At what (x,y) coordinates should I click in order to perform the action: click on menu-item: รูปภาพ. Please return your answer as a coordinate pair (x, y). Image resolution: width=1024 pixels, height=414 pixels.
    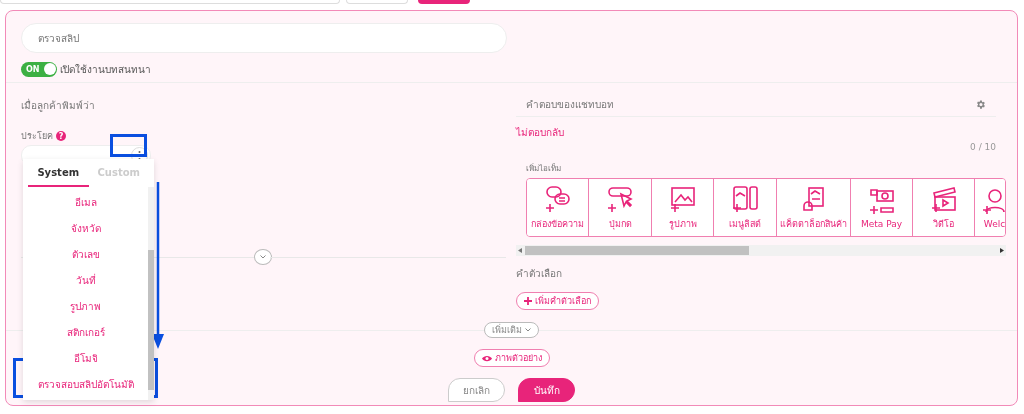
    Looking at the image, I should click on (85, 306).